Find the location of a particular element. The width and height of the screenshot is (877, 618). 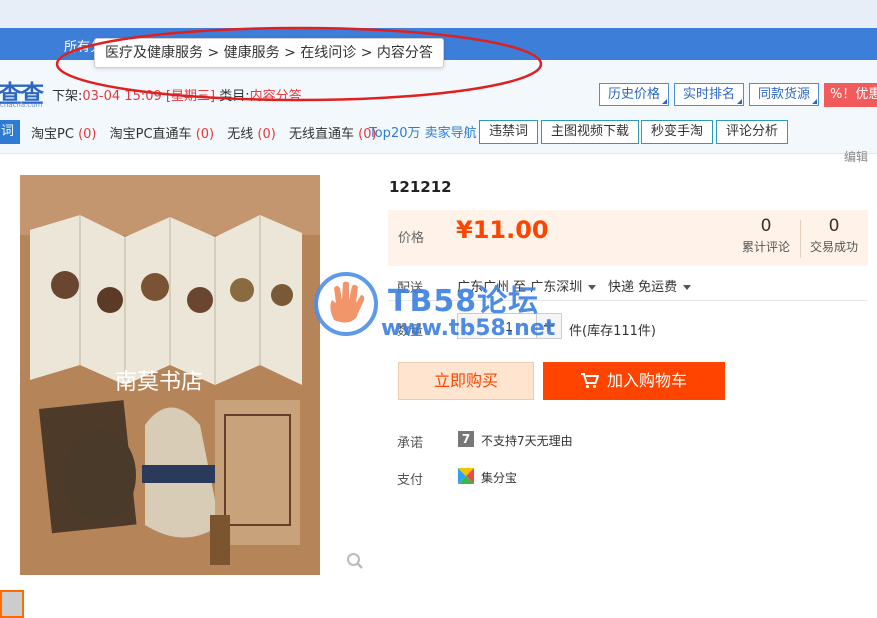

cart-icon is located at coordinates (590, 381).